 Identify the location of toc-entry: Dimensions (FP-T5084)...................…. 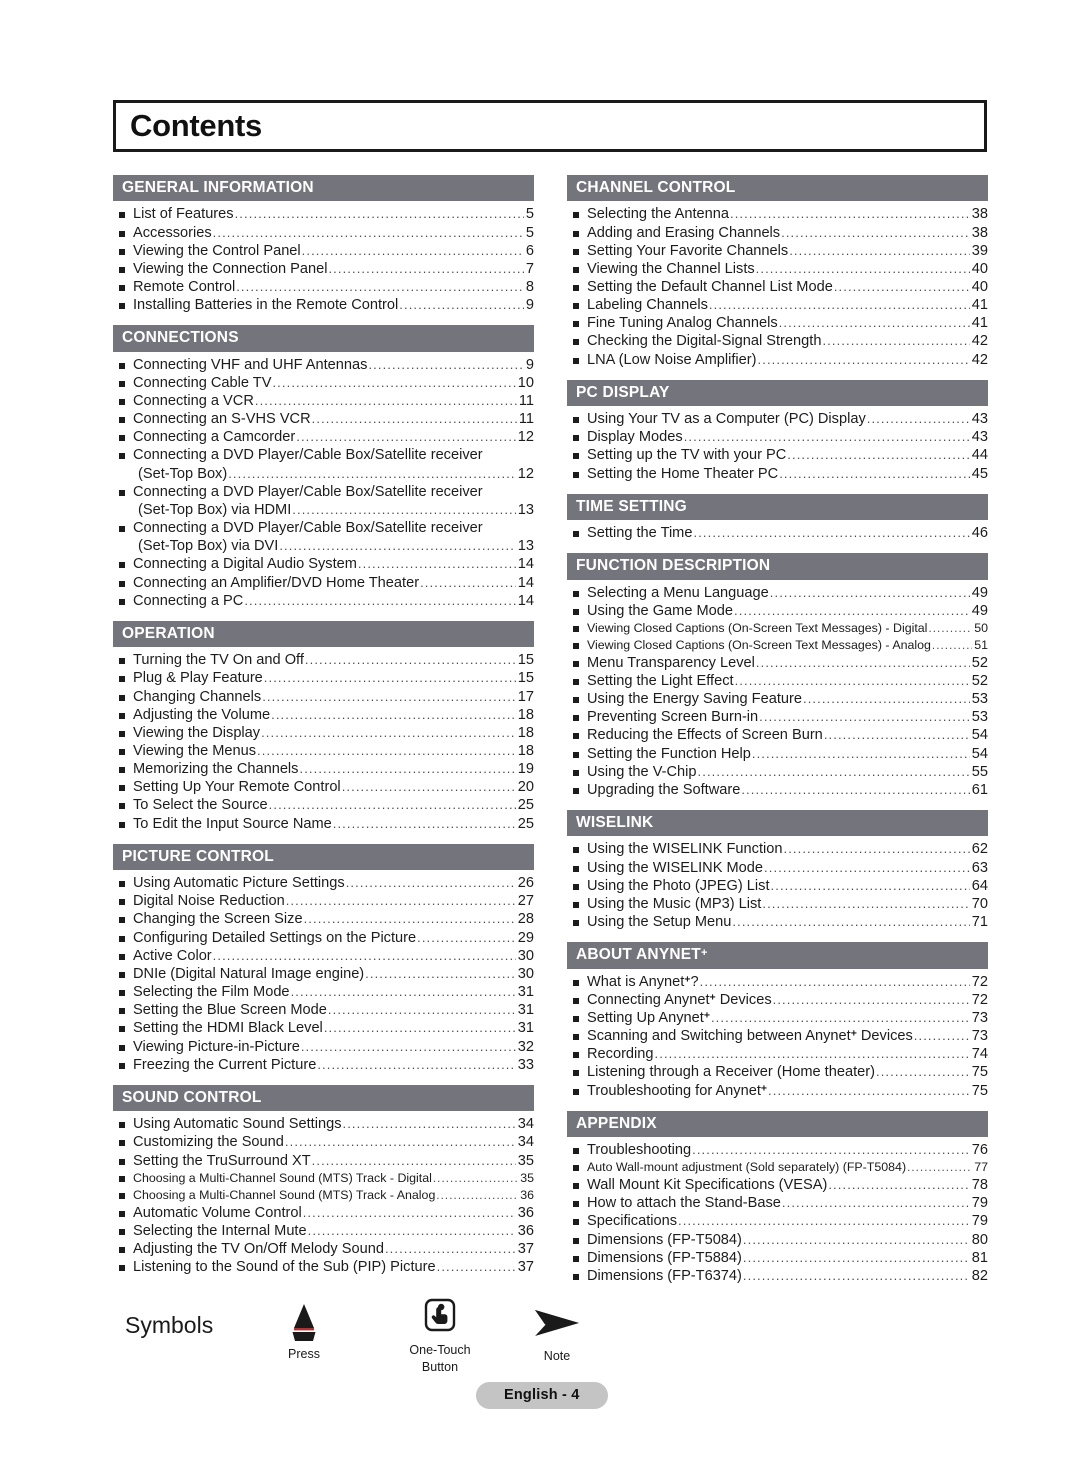
(777, 1240).